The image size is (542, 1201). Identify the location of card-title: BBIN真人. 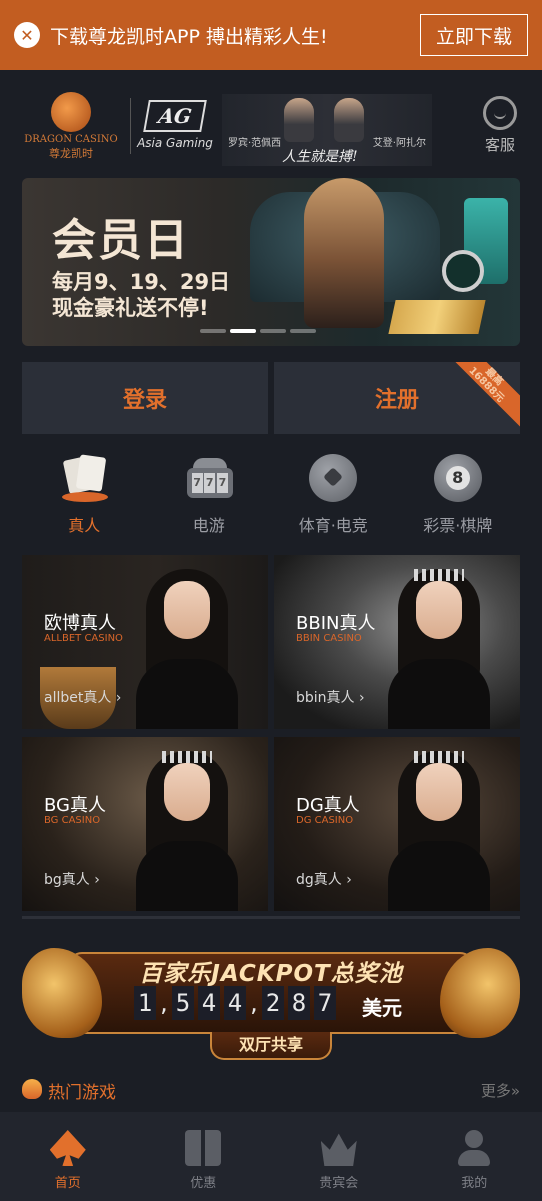
(336, 623).